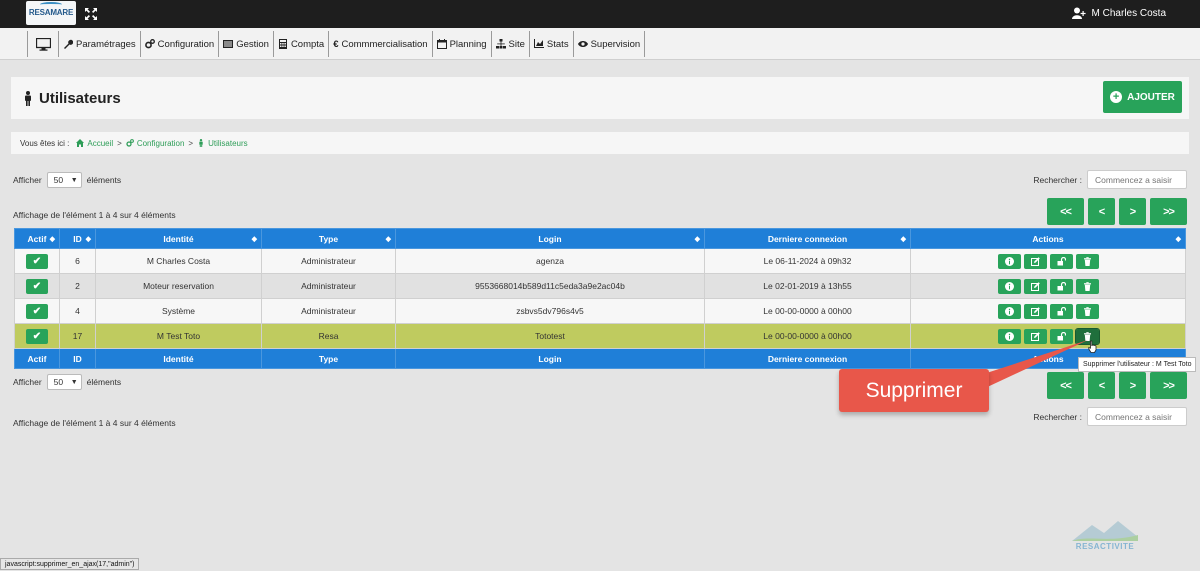 This screenshot has width=1200, height=571. I want to click on login-cell: 9553668014b589d11c5eda3a9e2ac04b, so click(550, 286).